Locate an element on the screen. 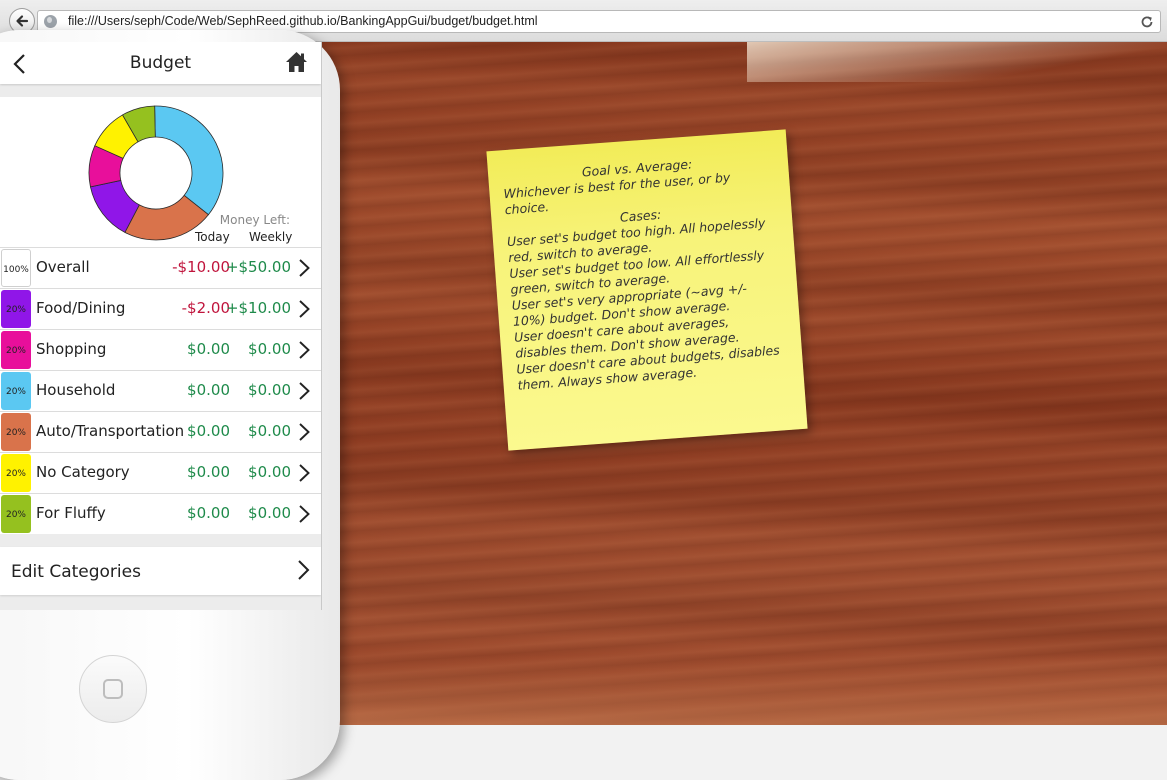  category-weekly-value: +$10.00 is located at coordinates (258, 308).